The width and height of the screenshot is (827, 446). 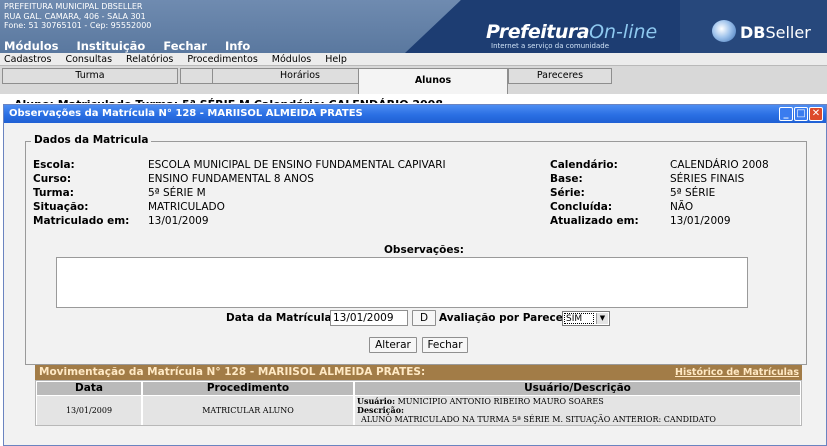 I want to click on calendario-value: CALENDÁRIO 2008, so click(x=719, y=165).